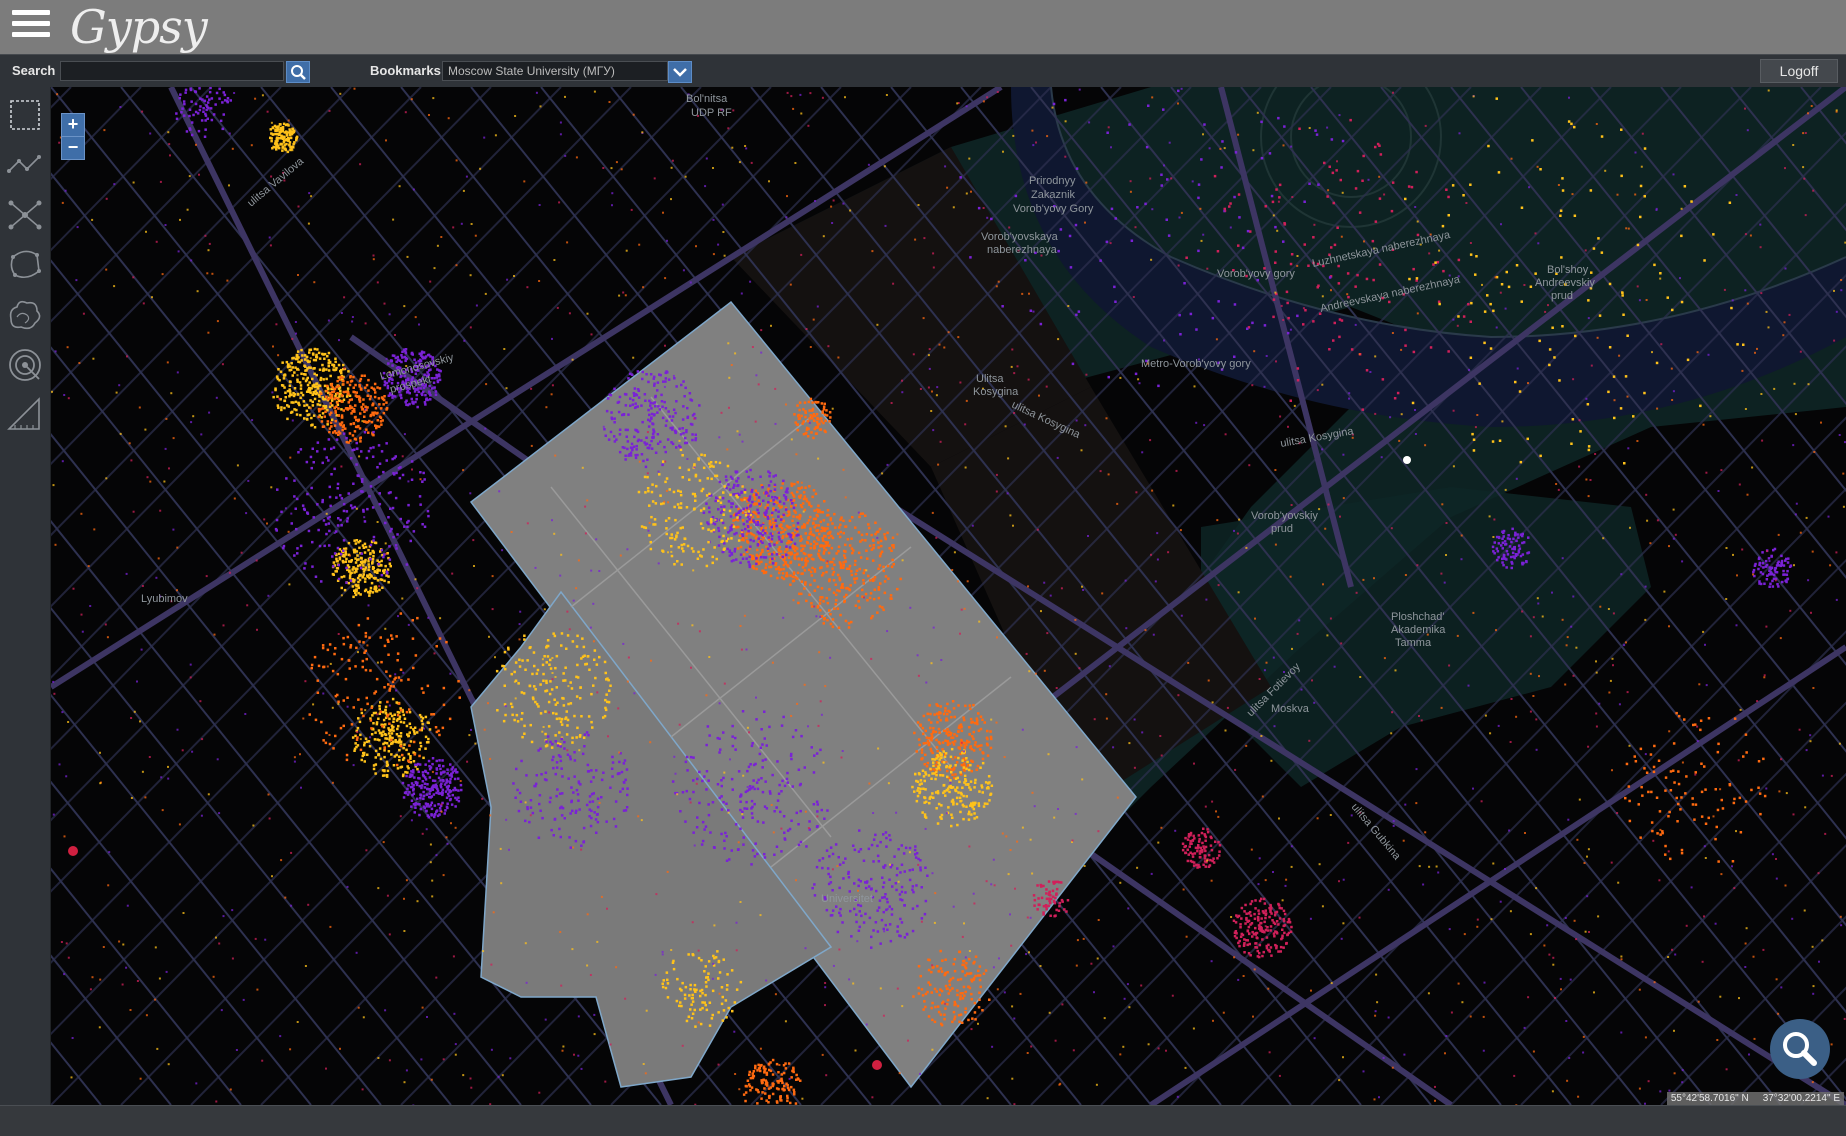 The image size is (1846, 1136). What do you see at coordinates (25, 115) in the screenshot?
I see `rectangle-select-tool` at bounding box center [25, 115].